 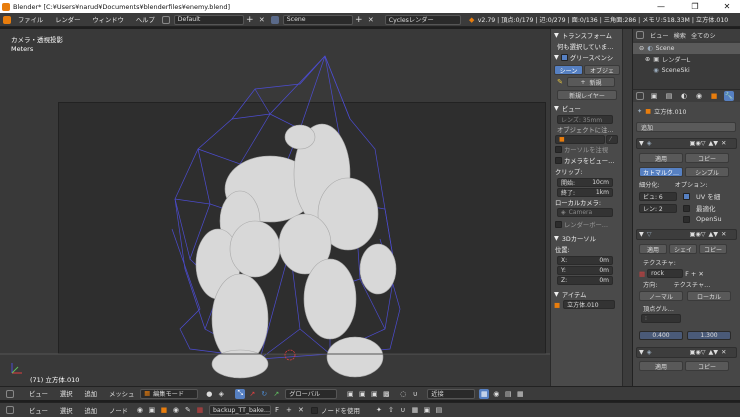 What do you see at coordinates (252, 394) in the screenshot?
I see `translate-icon: ↗` at bounding box center [252, 394].